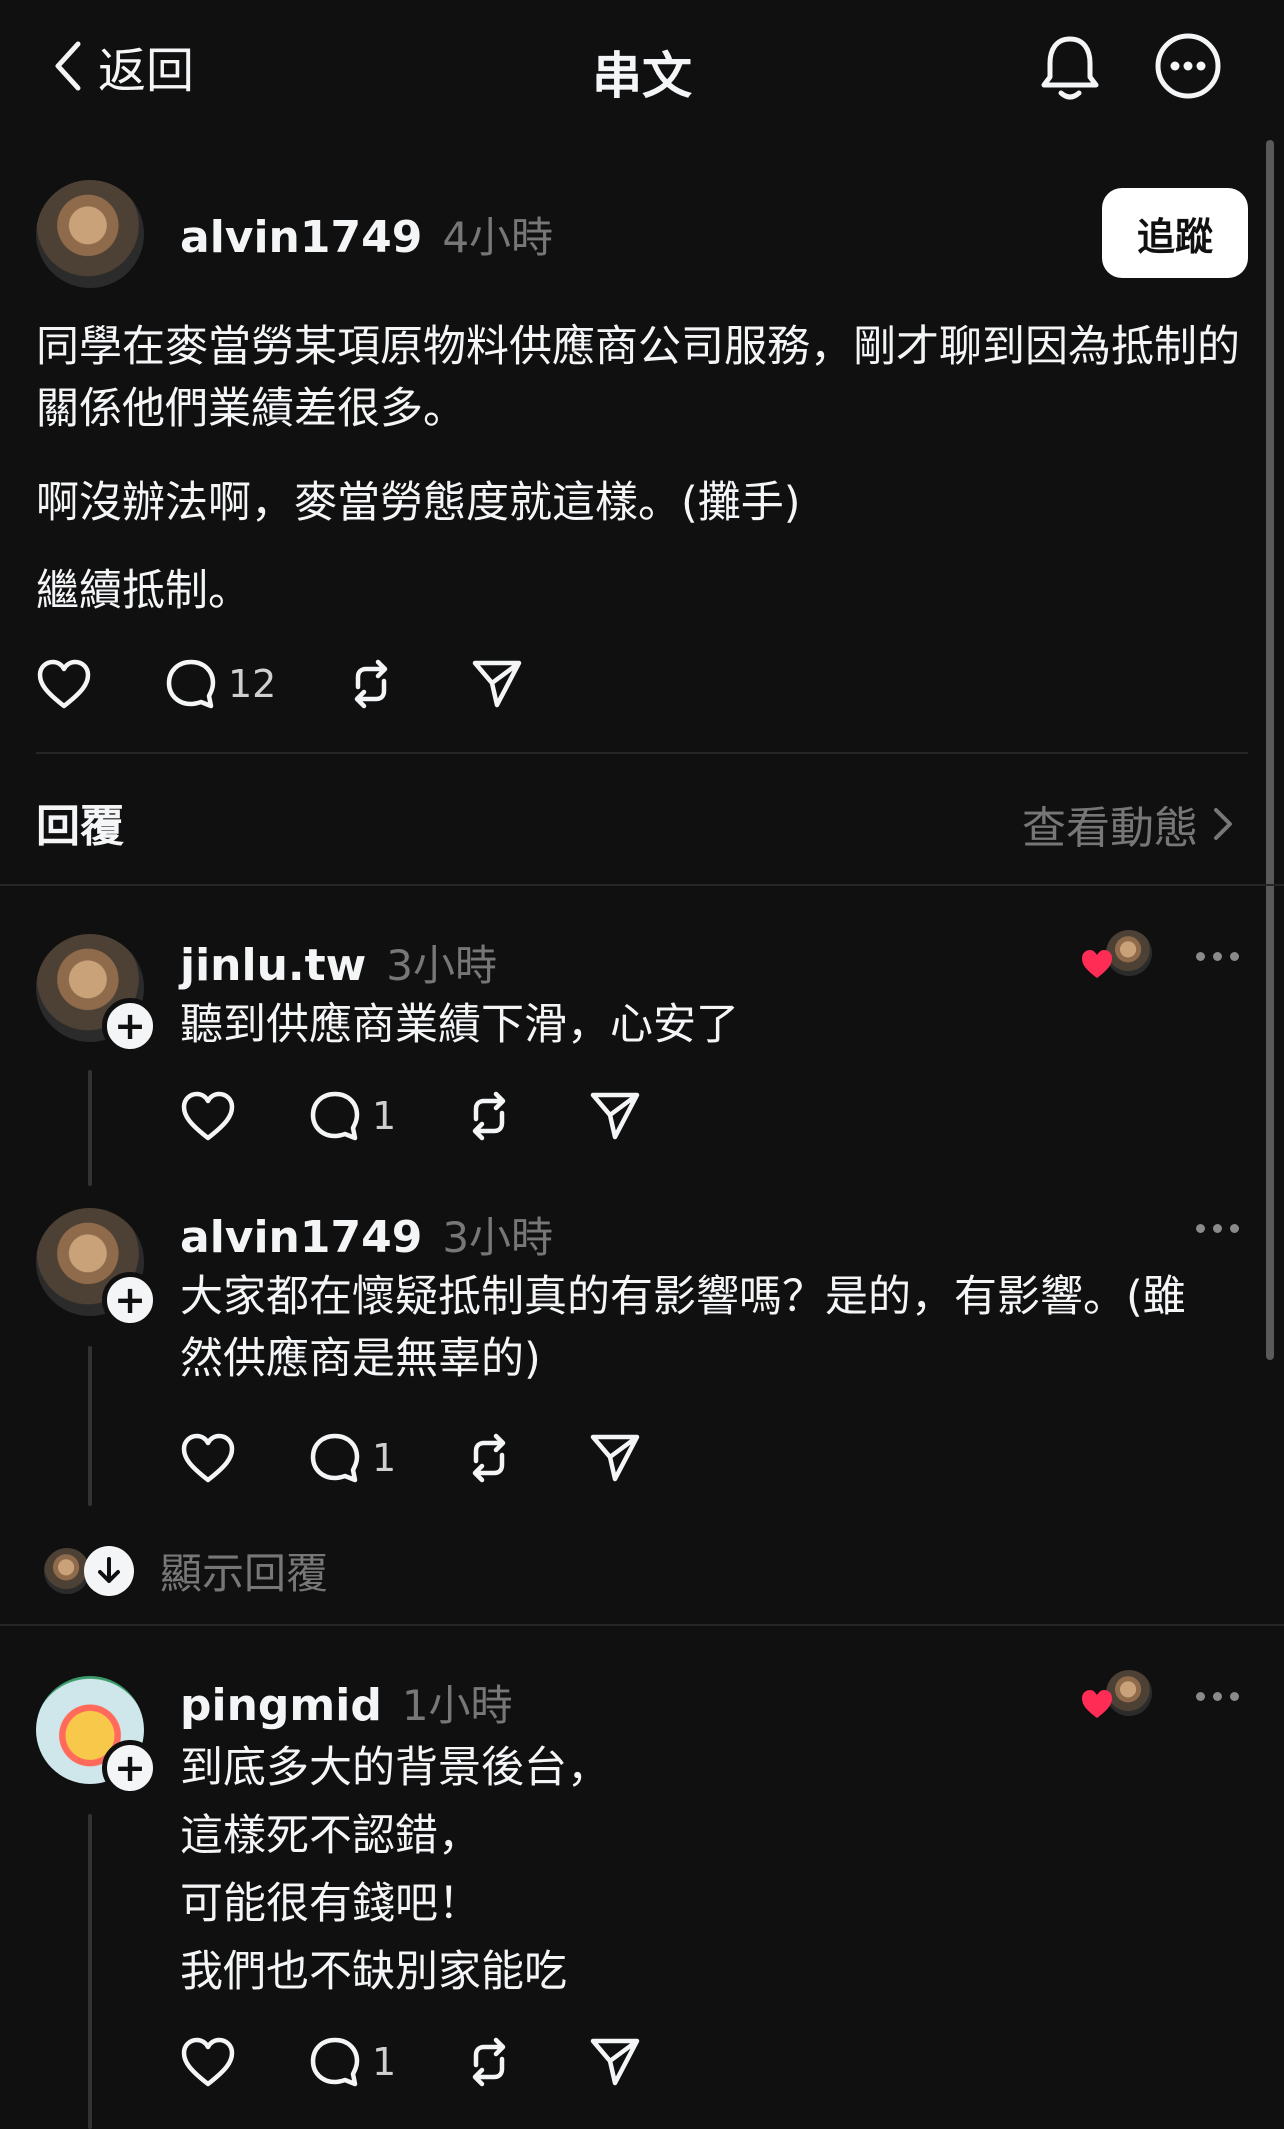 This screenshot has height=2129, width=1284. What do you see at coordinates (457, 1705) in the screenshot?
I see `reply-time: 1小時` at bounding box center [457, 1705].